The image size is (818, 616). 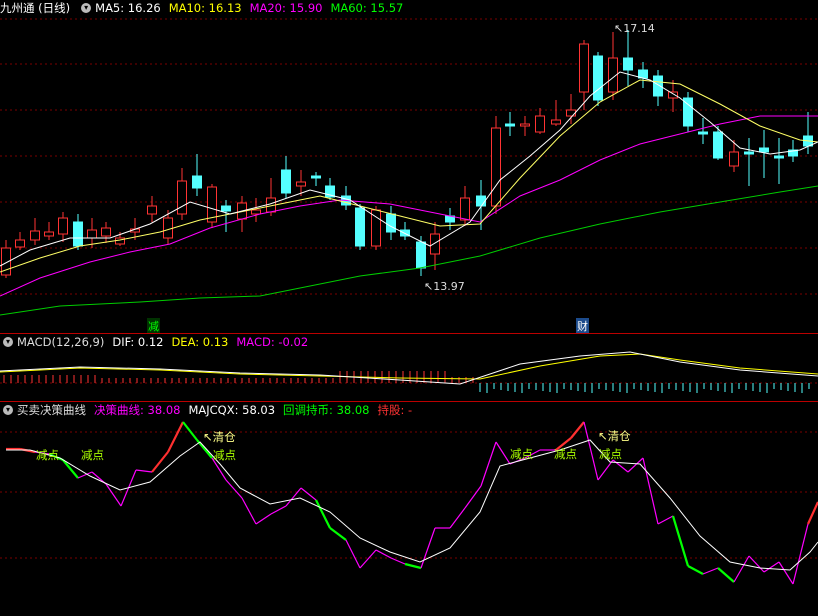 I want to click on ma20-label: MA20: 15.90, so click(x=286, y=8).